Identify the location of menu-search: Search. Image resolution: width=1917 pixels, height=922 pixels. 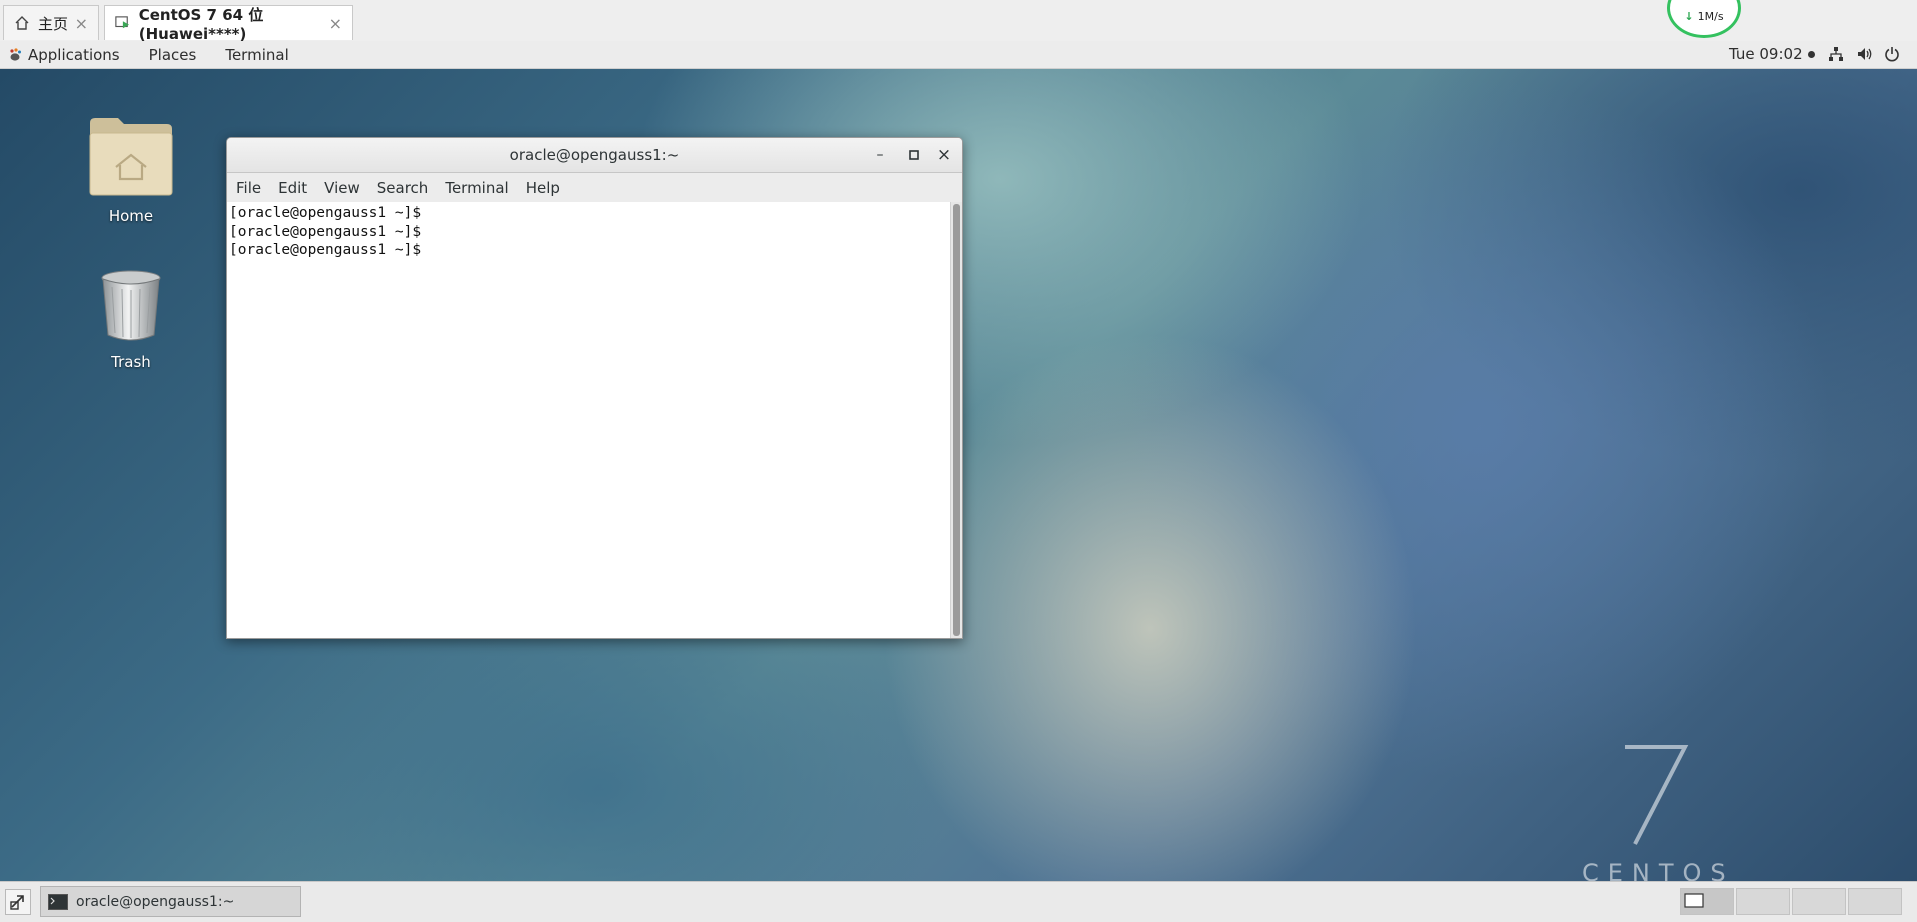
(403, 188).